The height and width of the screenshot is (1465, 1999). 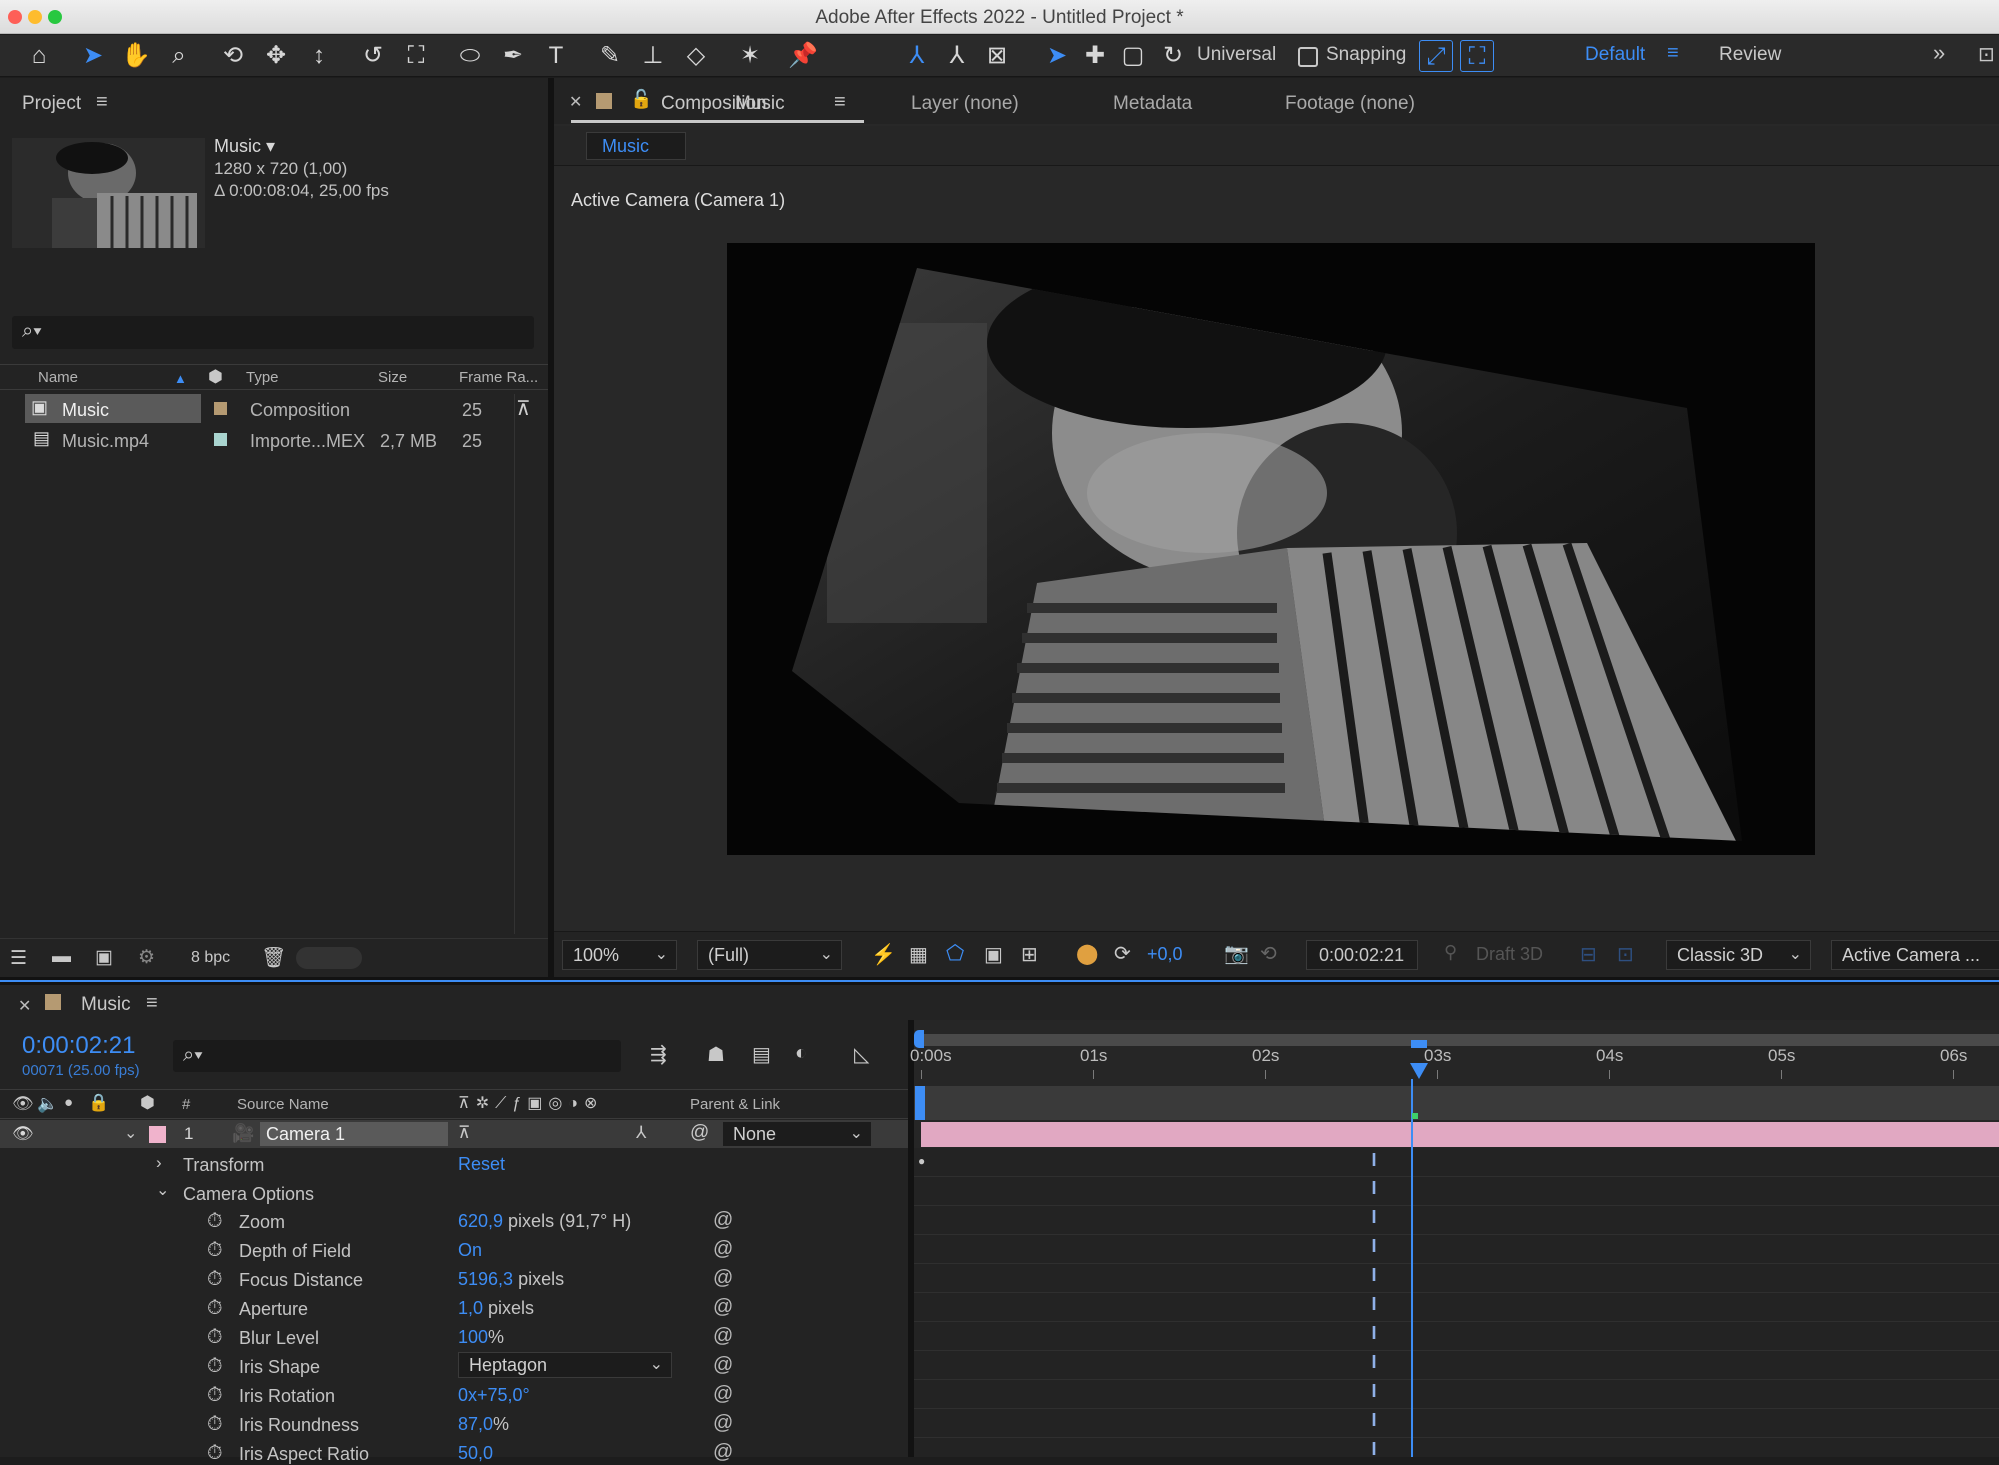 I want to click on viewer-timecode: 0:00:02:21, so click(x=1362, y=955).